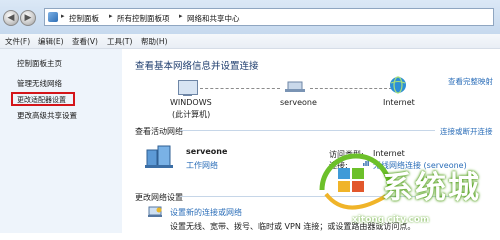 Image resolution: width=500 pixels, height=240 pixels. What do you see at coordinates (206, 212) in the screenshot?
I see `setup-connection-link: 设置新的连接或网络` at bounding box center [206, 212].